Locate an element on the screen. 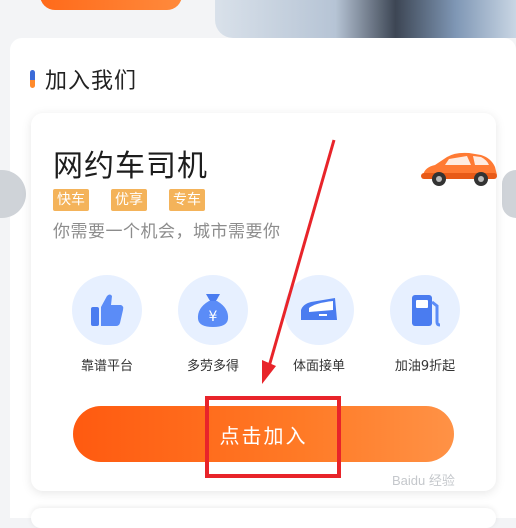 Image resolution: width=516 pixels, height=528 pixels. top-banner-strip is located at coordinates (258, 20).